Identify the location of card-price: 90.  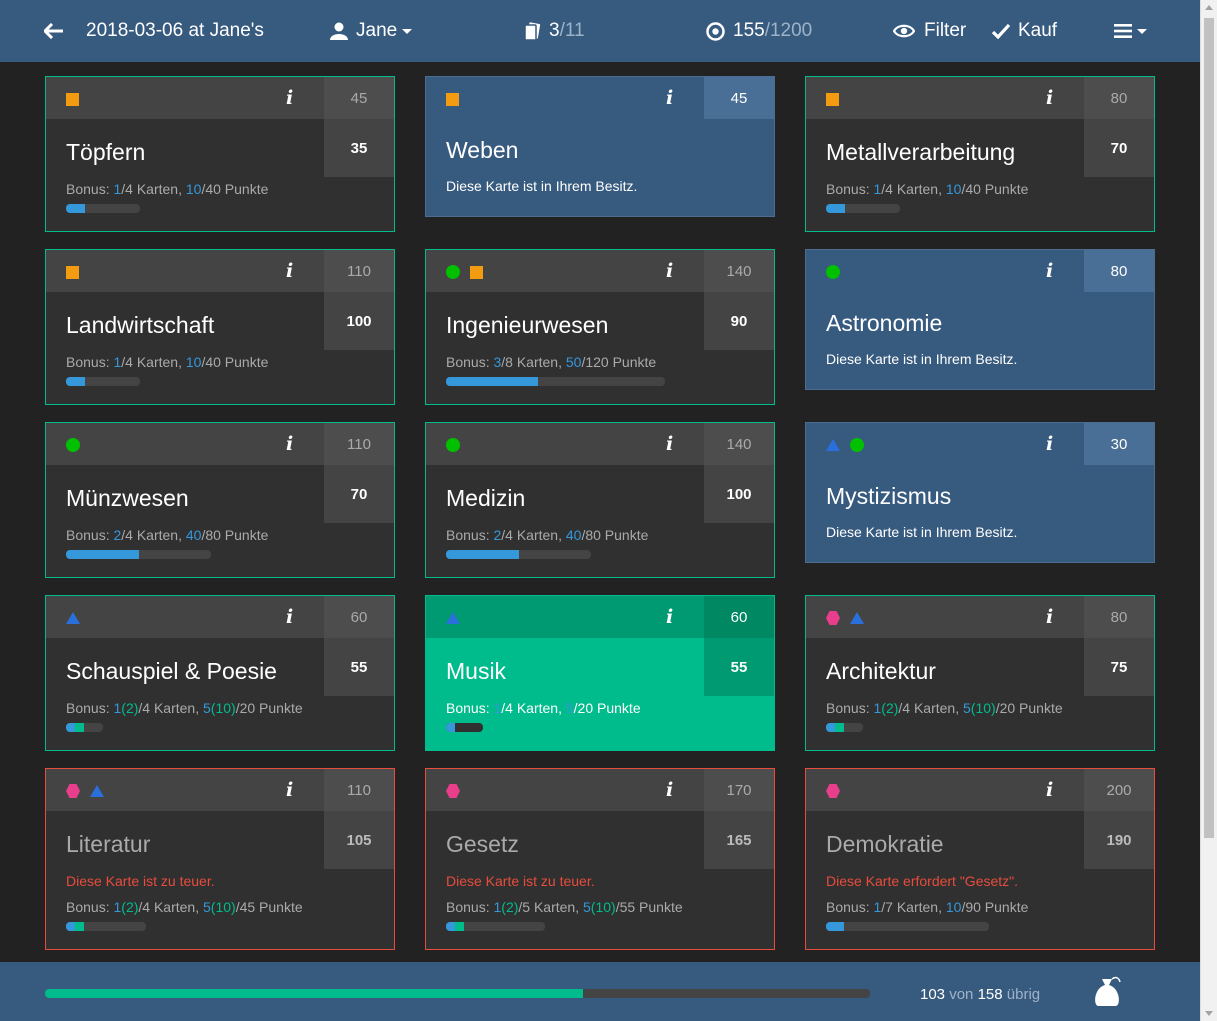
(739, 321).